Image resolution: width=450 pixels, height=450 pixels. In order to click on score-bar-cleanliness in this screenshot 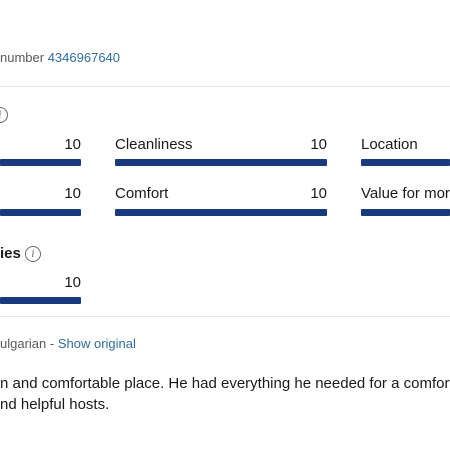, I will do `click(221, 162)`.